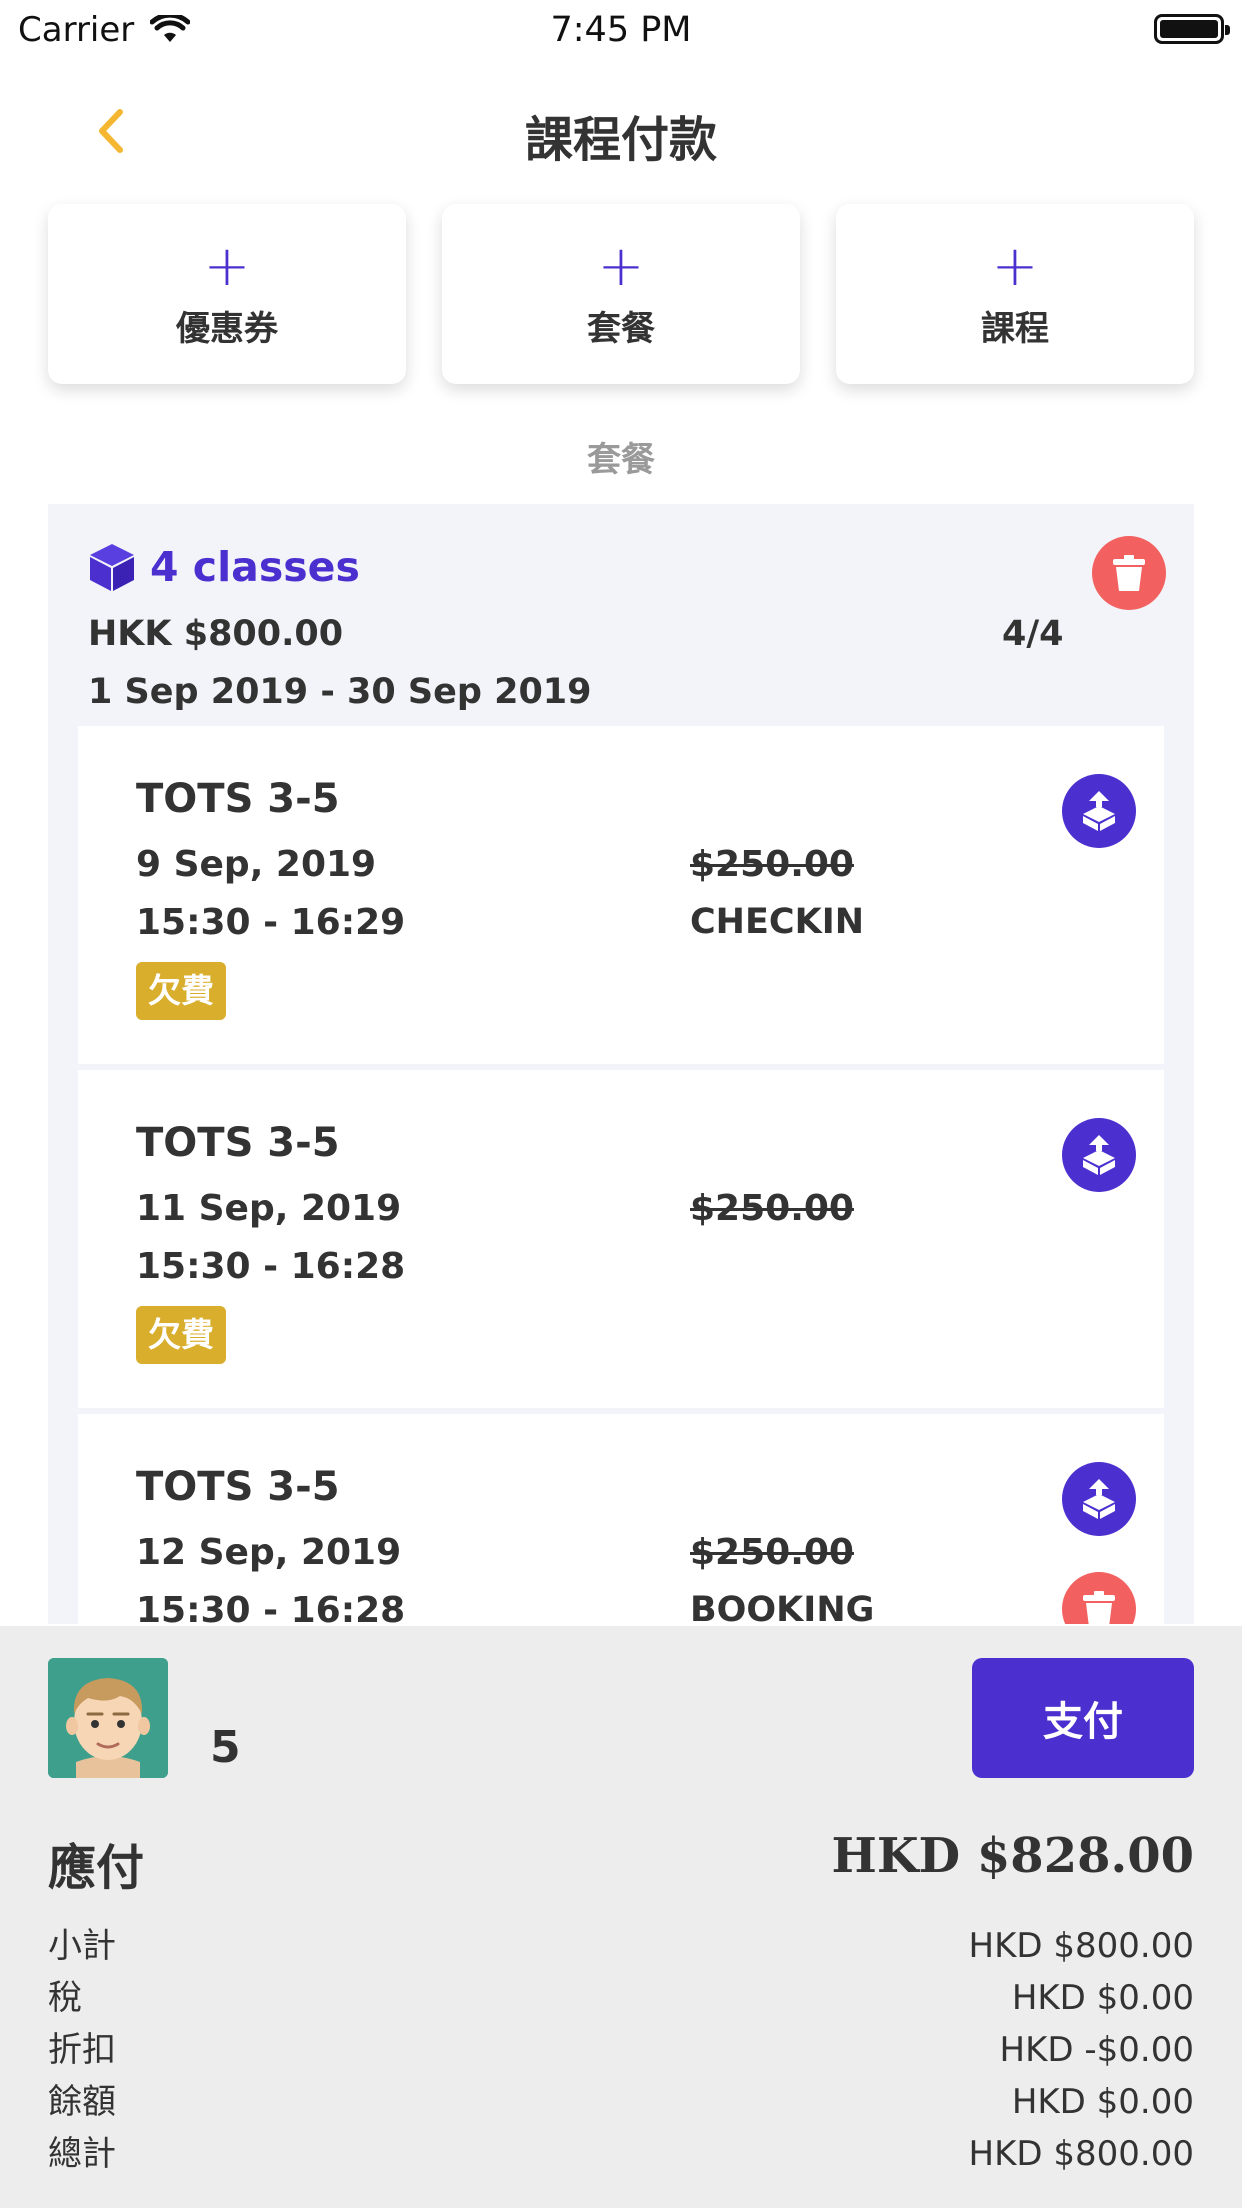 Image resolution: width=1242 pixels, height=2208 pixels. I want to click on add-buttons-row: + 優惠券 + 套餐 + 課程, so click(621, 294).